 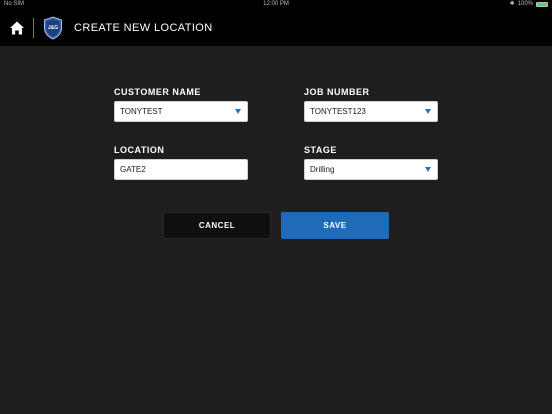 I want to click on status-right: ✱ 100%, so click(x=529, y=4).